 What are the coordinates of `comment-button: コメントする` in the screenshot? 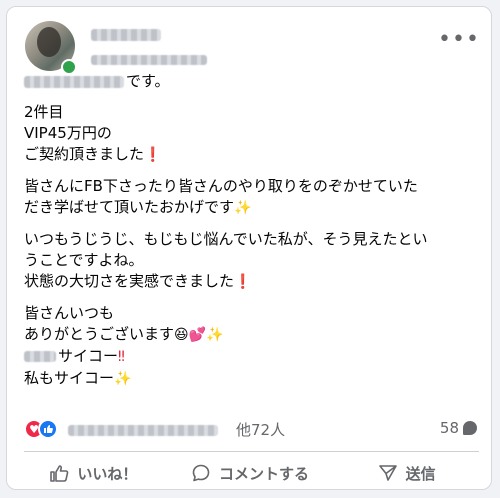 It's located at (250, 473).